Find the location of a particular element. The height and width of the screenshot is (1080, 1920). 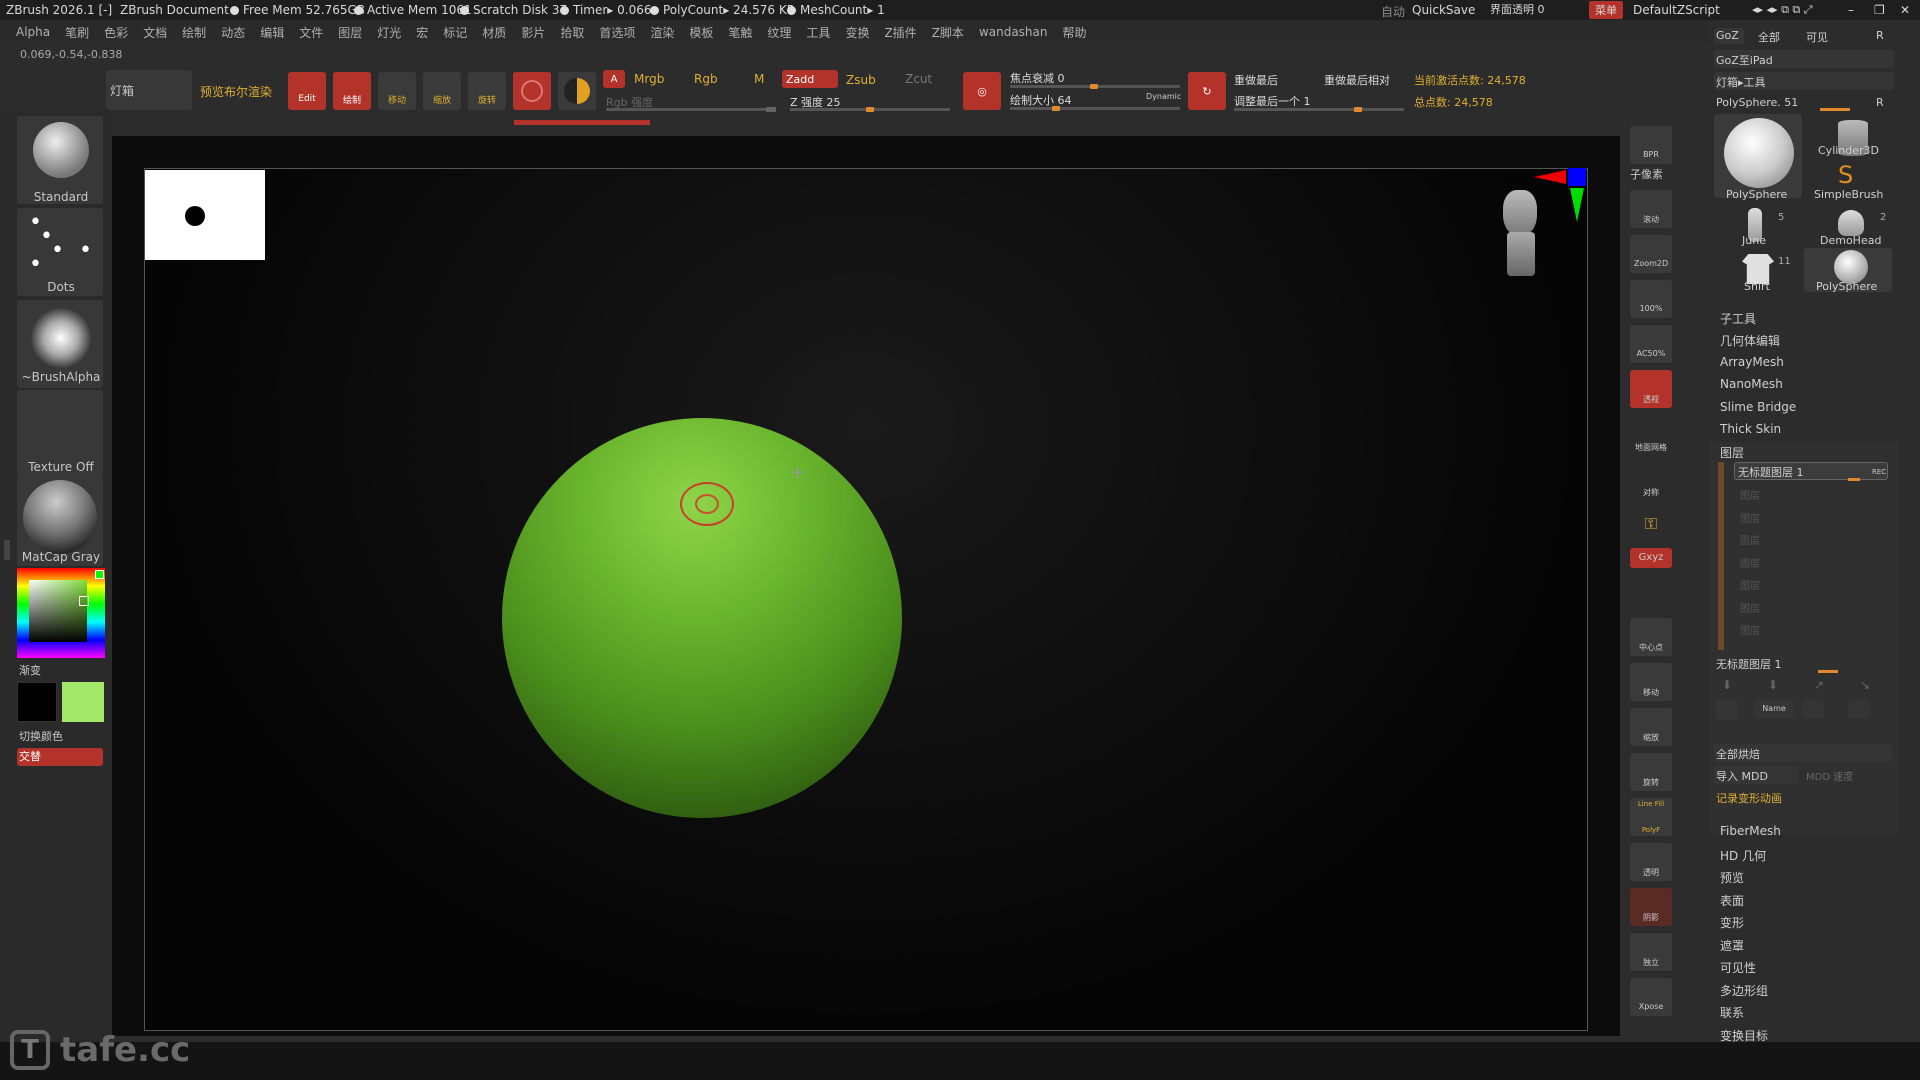

color-square is located at coordinates (58, 611).